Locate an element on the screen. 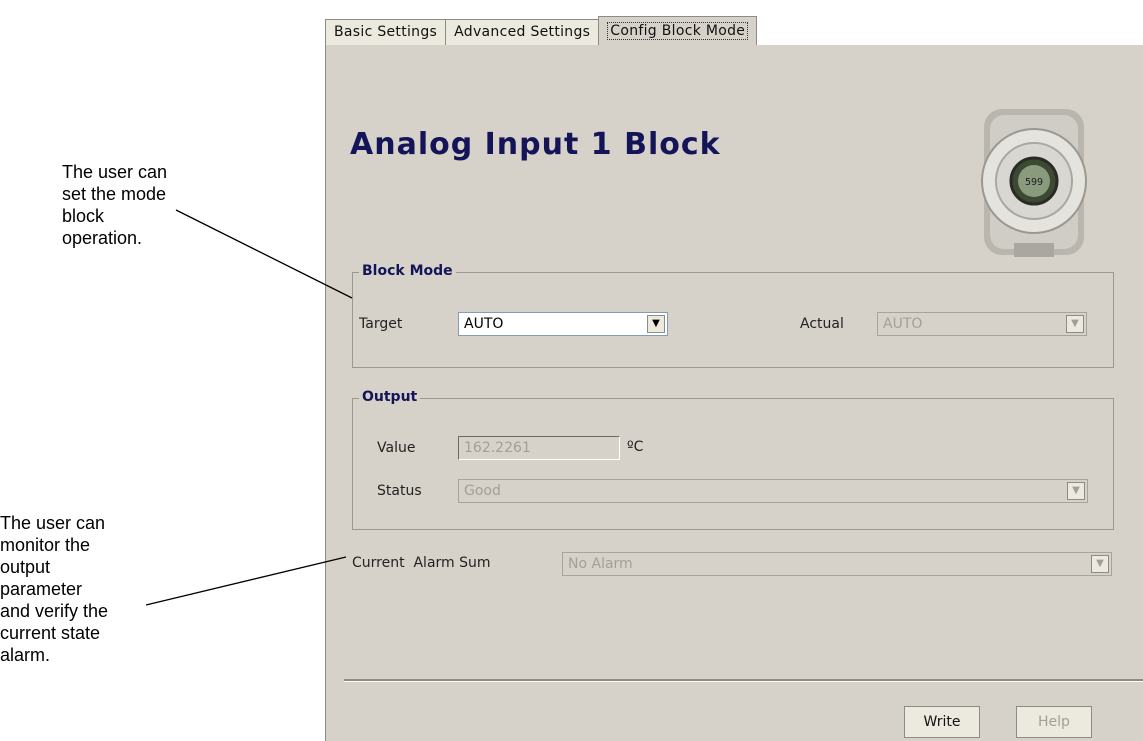  footer-separator is located at coordinates (743, 680).